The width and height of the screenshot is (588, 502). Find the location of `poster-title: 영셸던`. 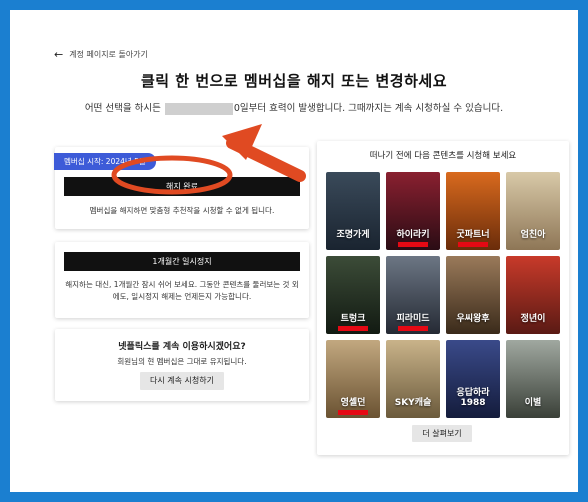

poster-title: 영셸던 is located at coordinates (353, 403).